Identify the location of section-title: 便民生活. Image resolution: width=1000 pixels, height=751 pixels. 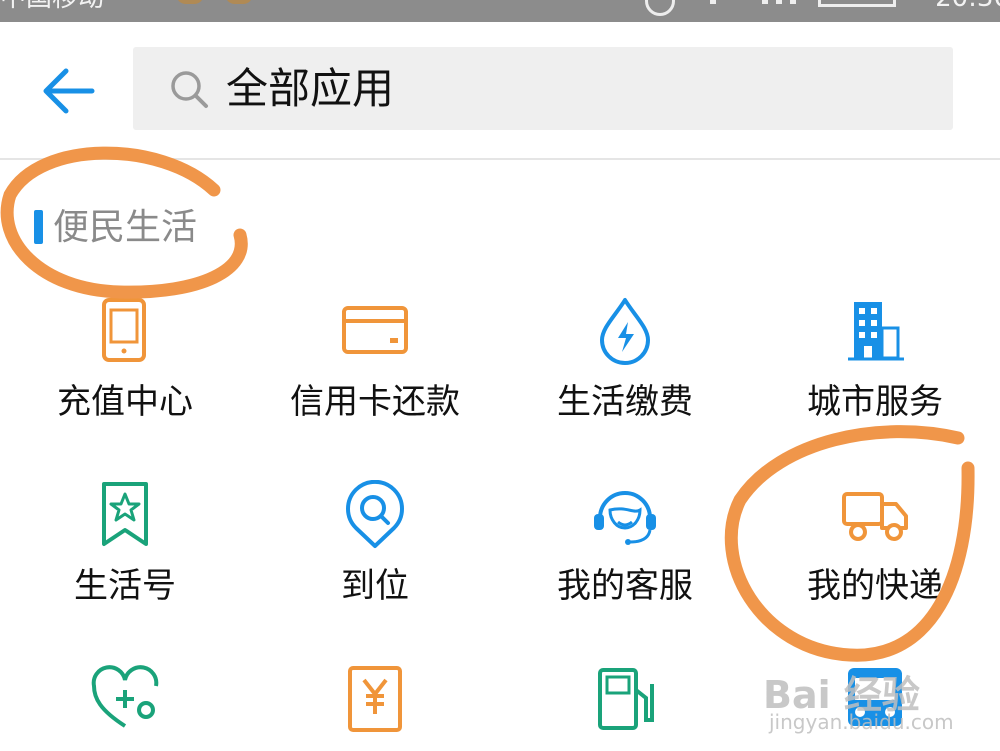
(125, 227).